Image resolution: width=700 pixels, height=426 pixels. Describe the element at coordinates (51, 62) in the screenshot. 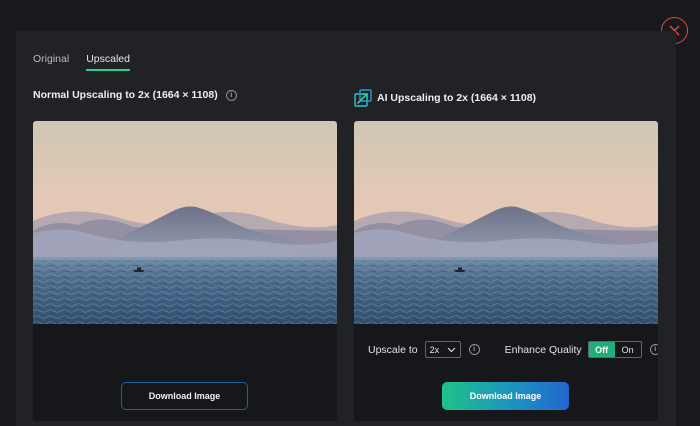

I see `tab-original: Original` at that location.